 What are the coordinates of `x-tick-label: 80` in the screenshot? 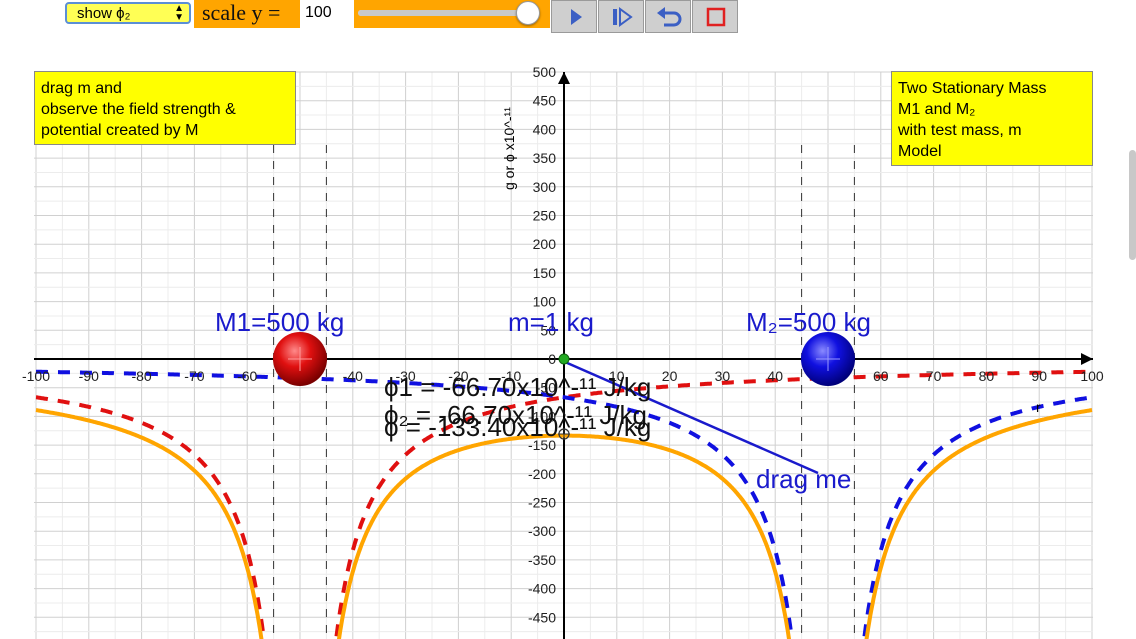 It's located at (987, 376).